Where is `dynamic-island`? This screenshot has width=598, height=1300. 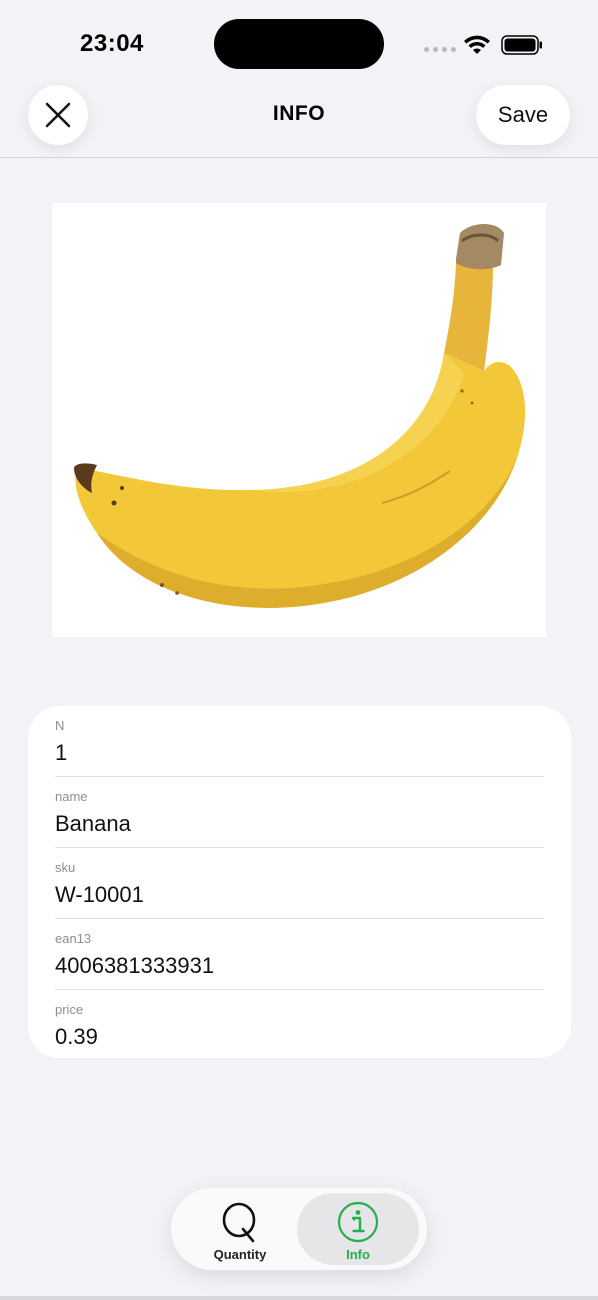
dynamic-island is located at coordinates (299, 44).